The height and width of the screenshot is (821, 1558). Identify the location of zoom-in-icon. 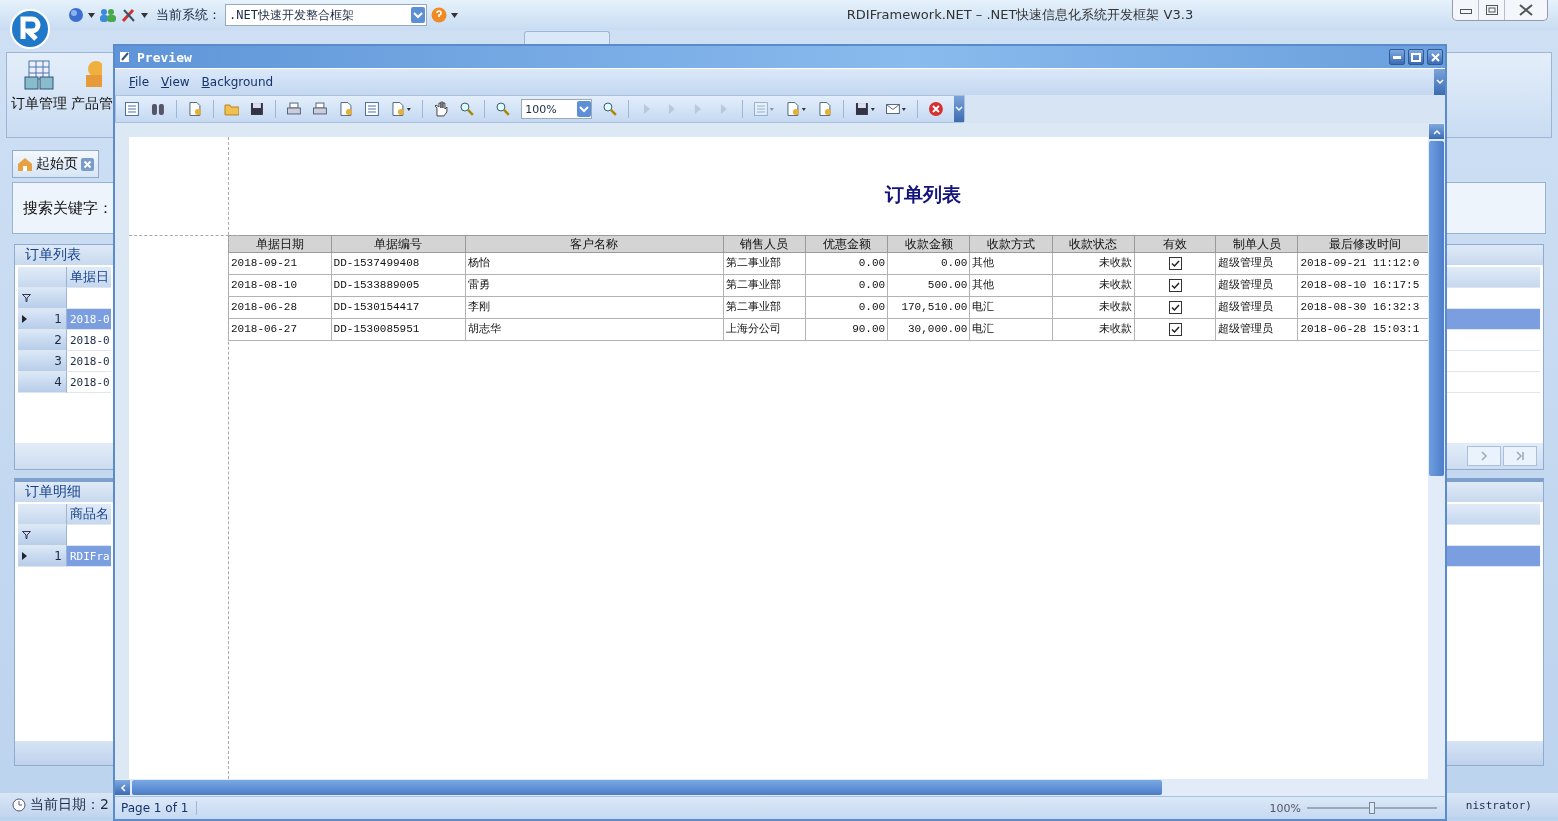
(609, 109).